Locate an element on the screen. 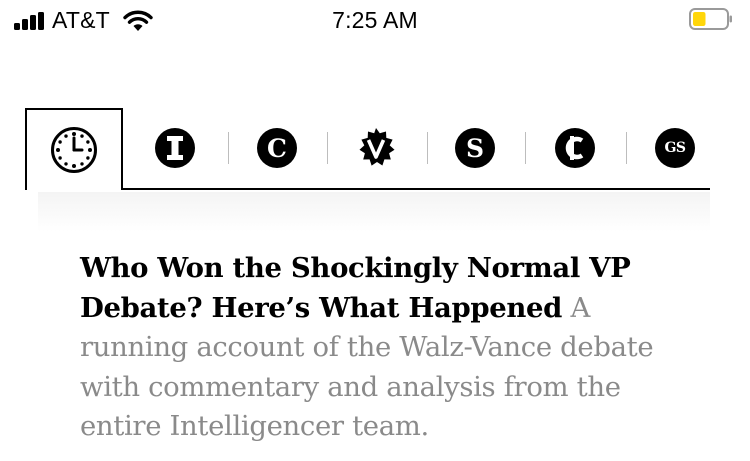 The image size is (750, 461). status-bar: AT&T 7:25 AM is located at coordinates (375, 21).